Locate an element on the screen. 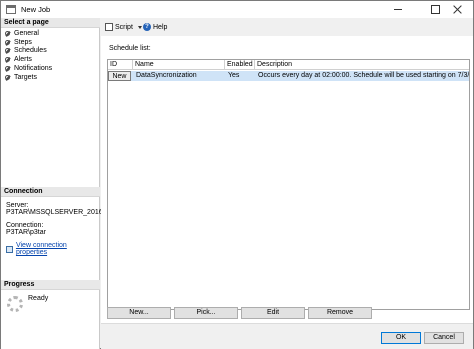 The image size is (474, 349). help-icon: ? is located at coordinates (147, 27).